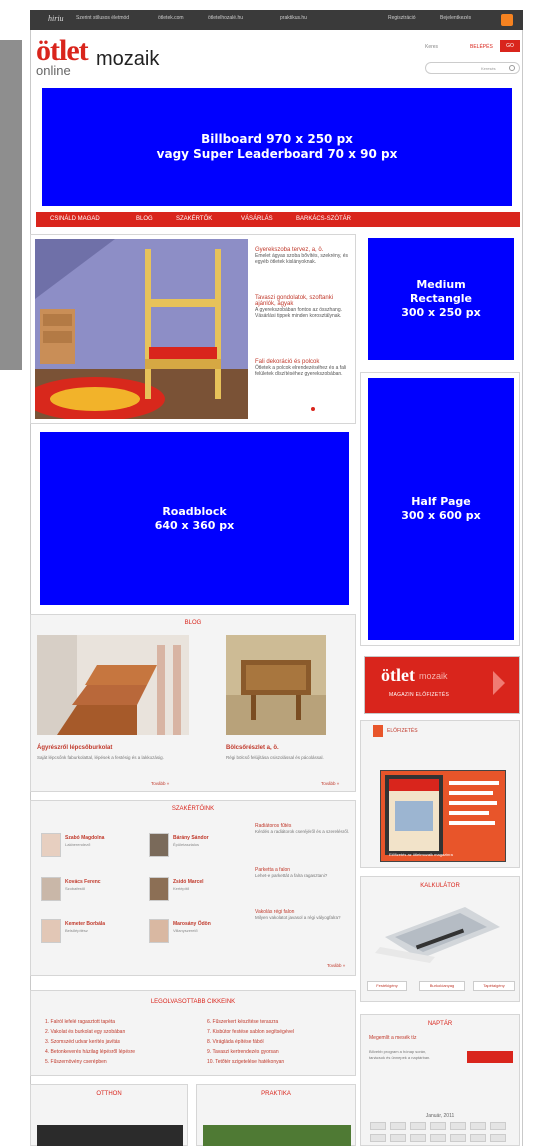  Describe the element at coordinates (481, 47) in the screenshot. I see `header-link-login: BELÉPÉS` at that location.